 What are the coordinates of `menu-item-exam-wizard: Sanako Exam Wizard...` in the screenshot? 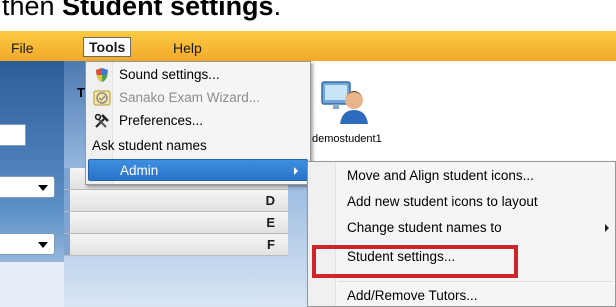 It's located at (198, 98).